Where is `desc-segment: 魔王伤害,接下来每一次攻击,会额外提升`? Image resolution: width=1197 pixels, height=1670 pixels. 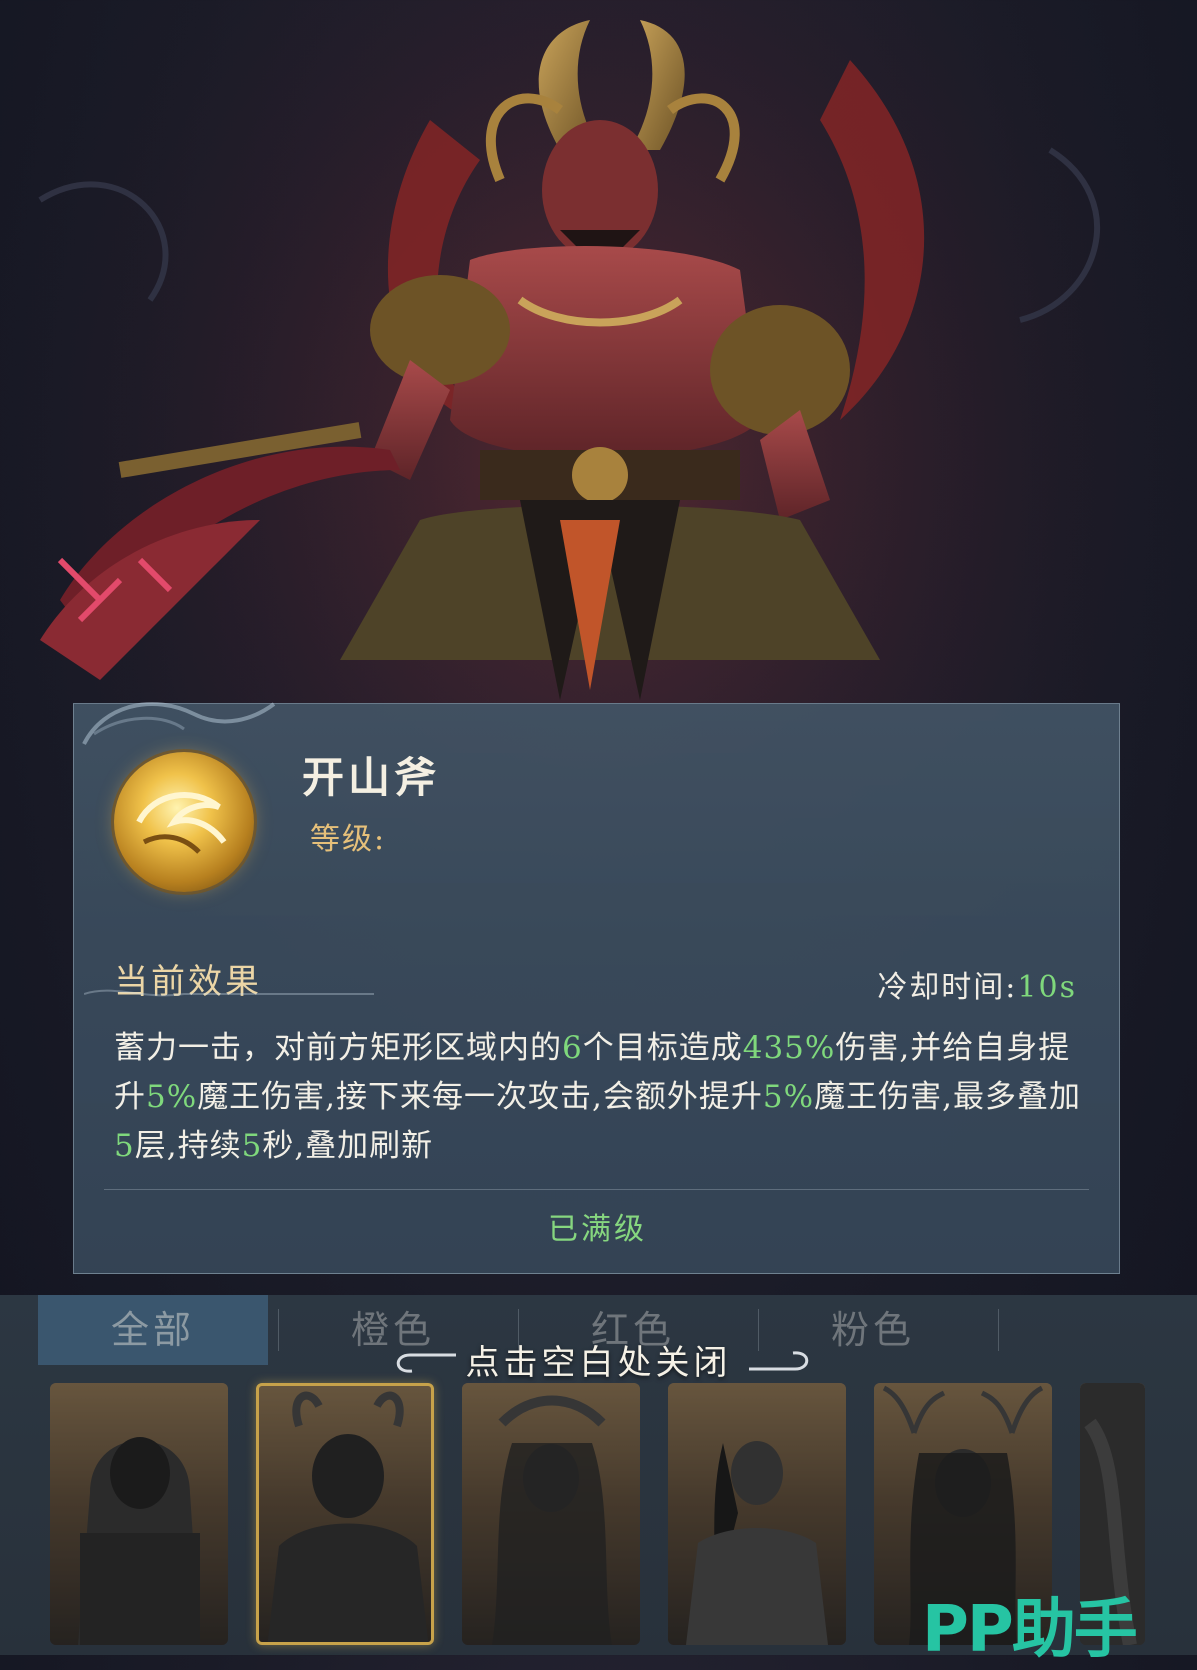 desc-segment: 魔王伤害,接下来每一次攻击,会额外提升 is located at coordinates (480, 1097).